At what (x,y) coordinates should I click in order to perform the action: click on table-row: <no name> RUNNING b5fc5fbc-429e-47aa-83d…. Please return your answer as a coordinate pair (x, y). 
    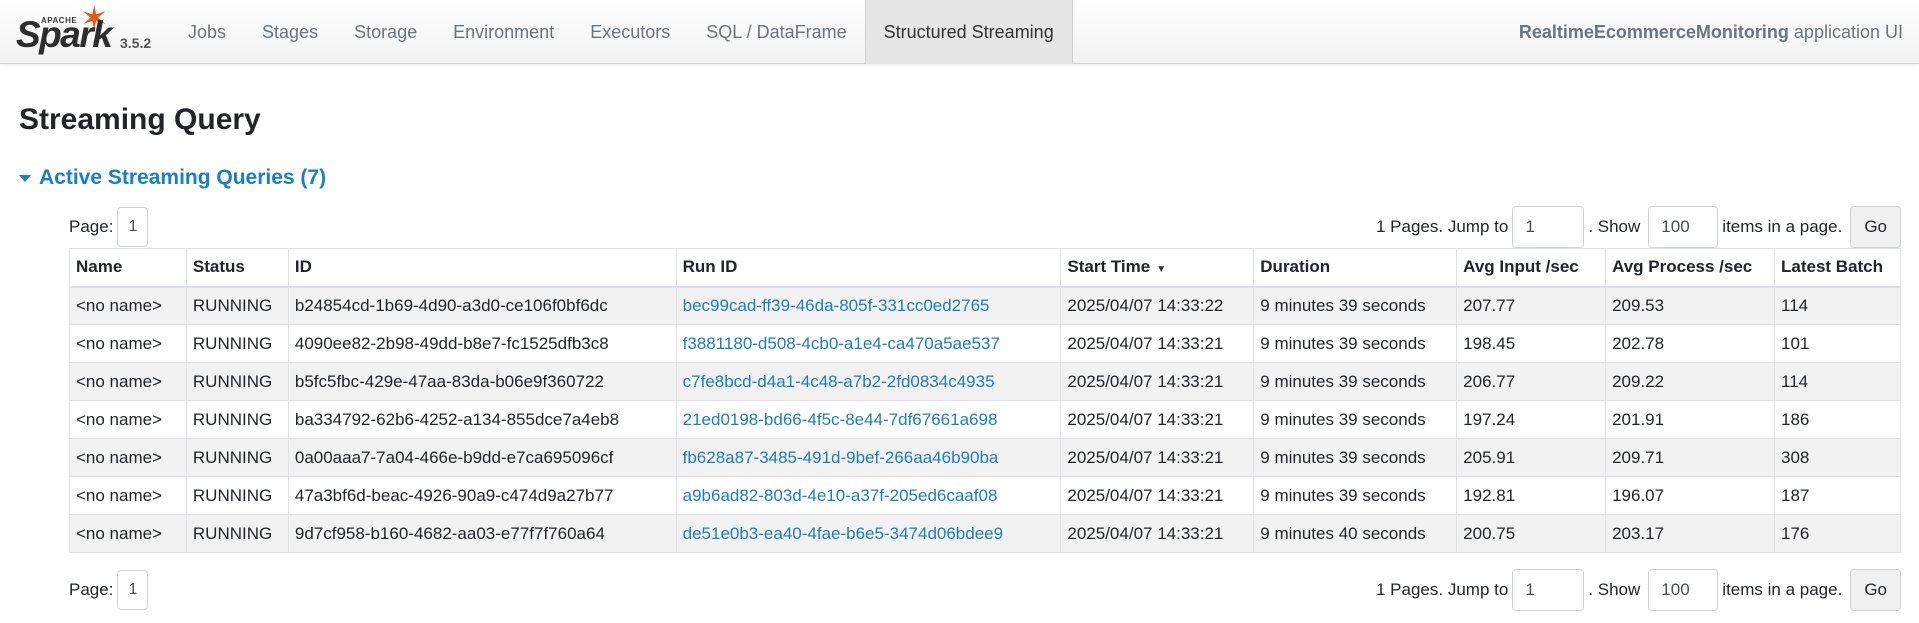
    Looking at the image, I should click on (985, 381).